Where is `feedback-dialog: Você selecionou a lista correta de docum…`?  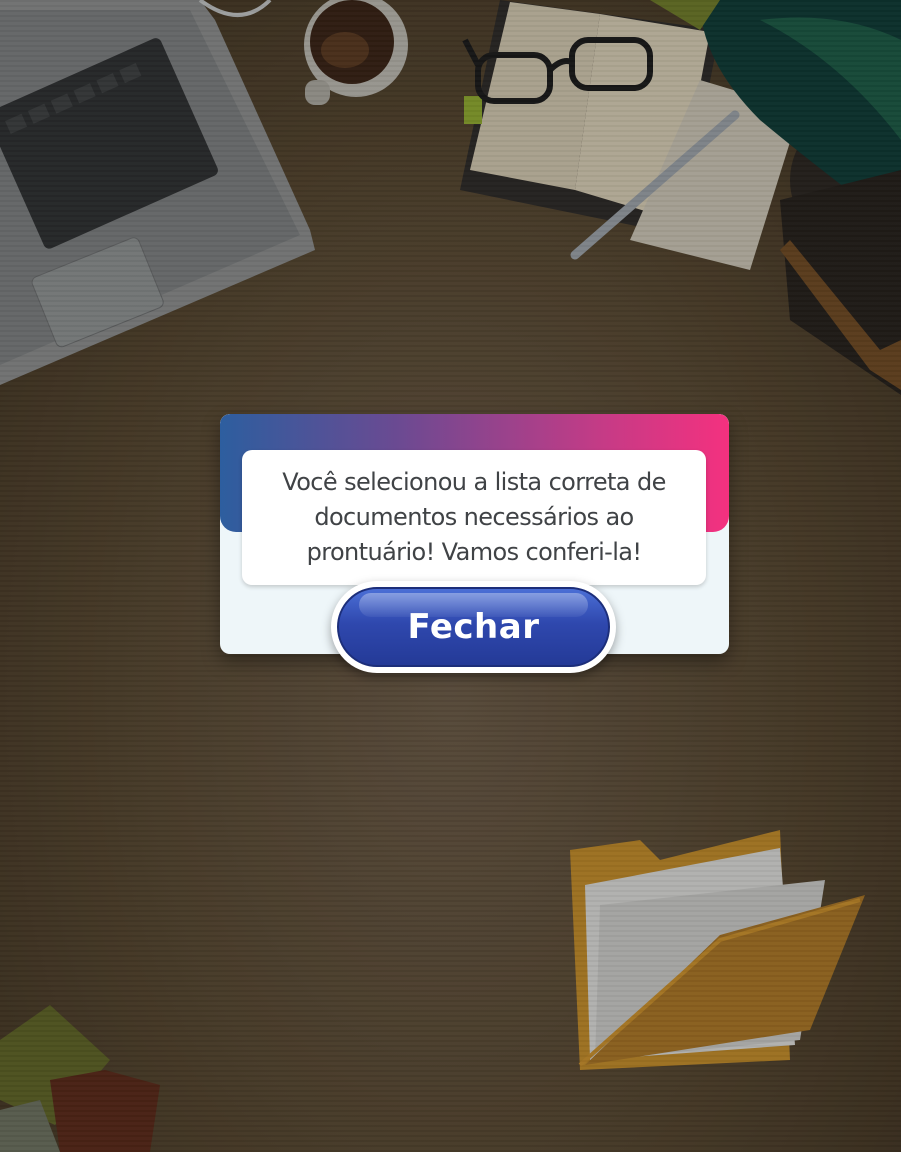 feedback-dialog: Você selecionou a lista correta de docum… is located at coordinates (474, 543).